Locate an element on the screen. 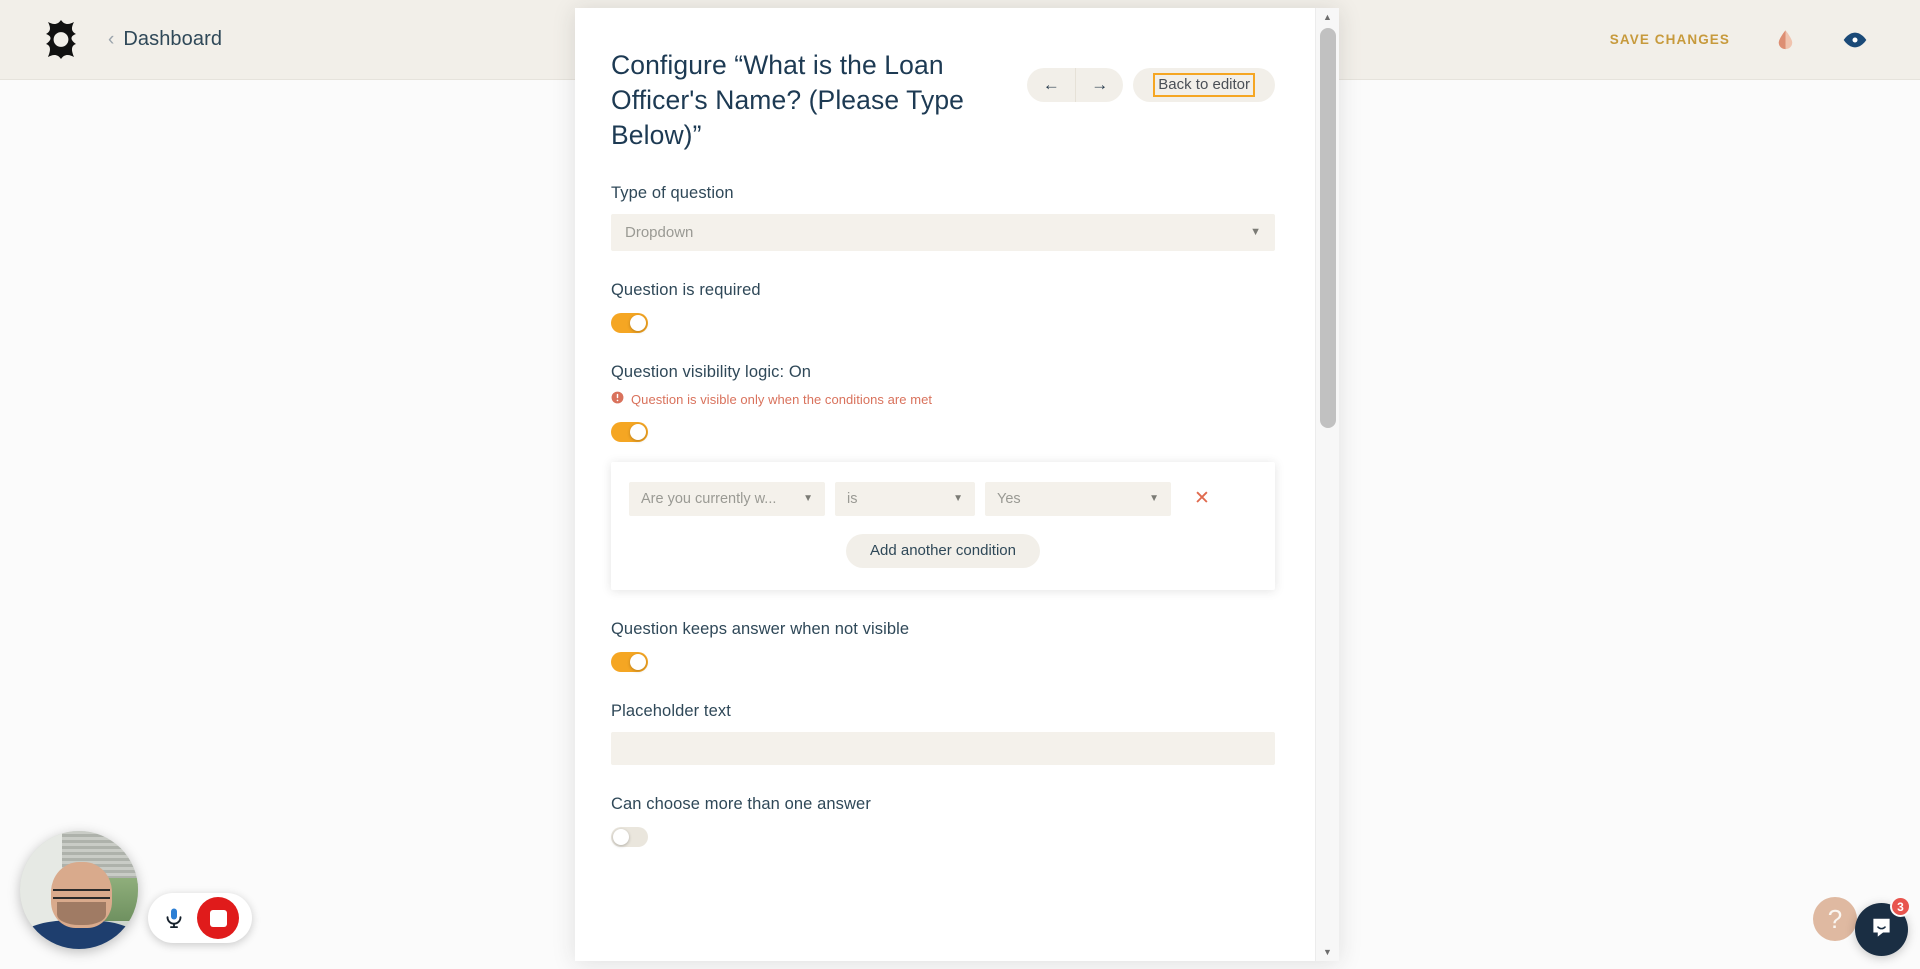 The height and width of the screenshot is (969, 1920). help-button: ? is located at coordinates (1835, 919).